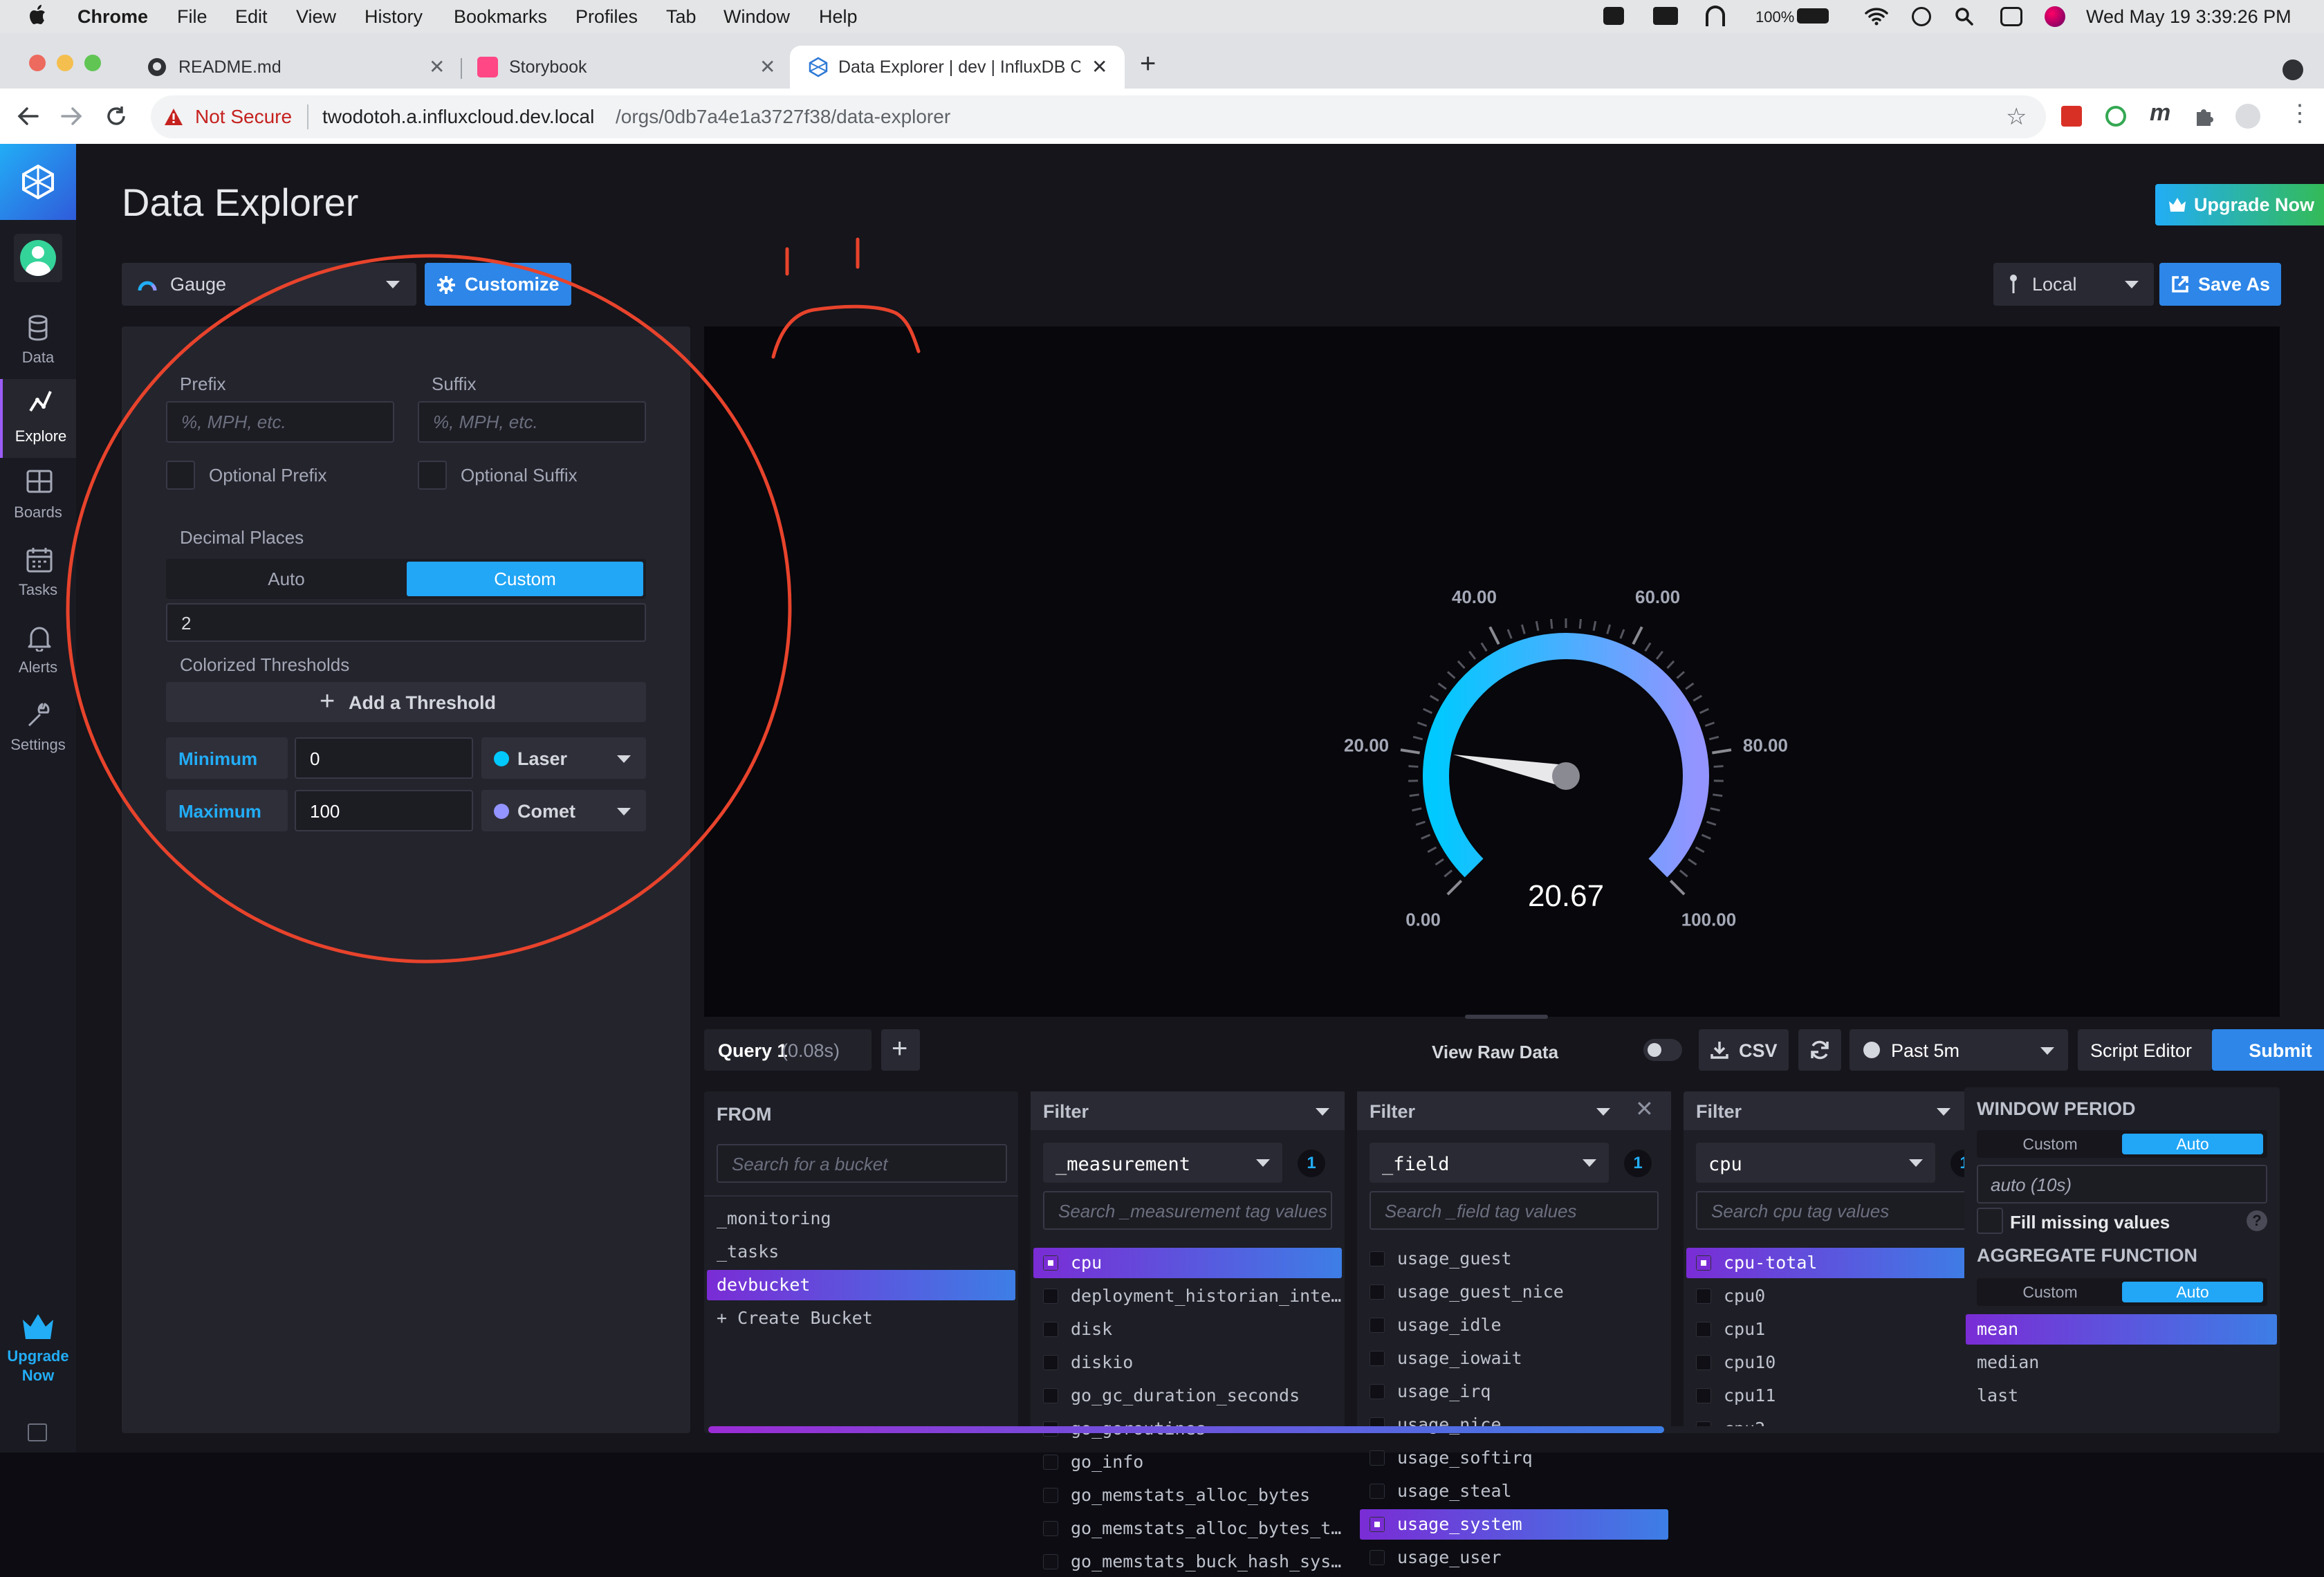 This screenshot has height=1577, width=2324. What do you see at coordinates (1744, 1050) in the screenshot?
I see `csv-download-button: CSV` at bounding box center [1744, 1050].